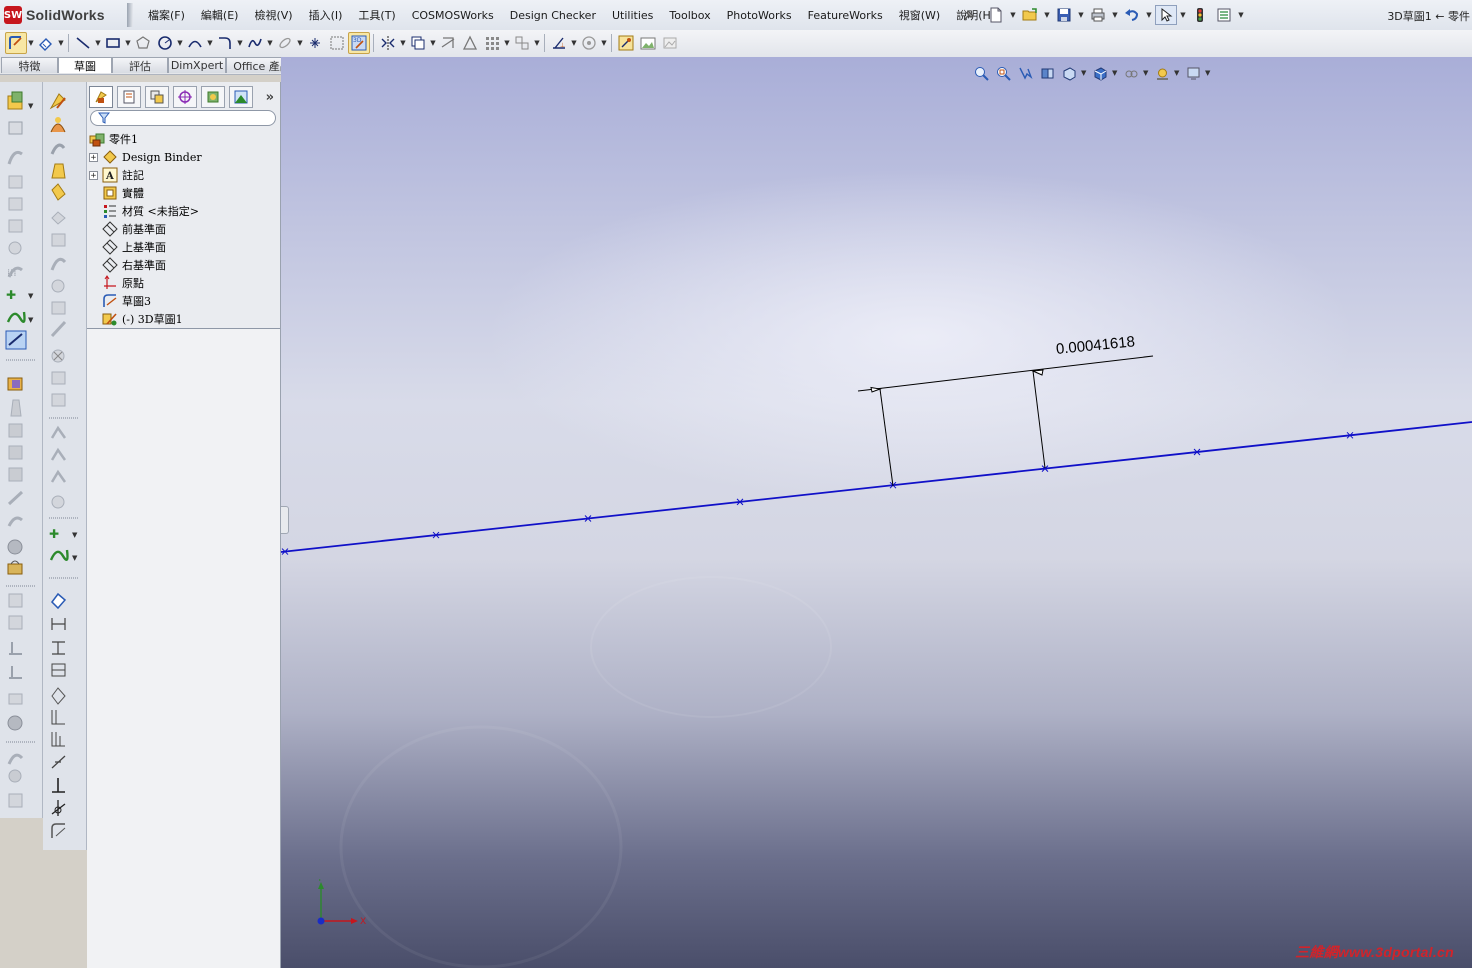  What do you see at coordinates (388, 43) in the screenshot?
I see `mirror-entities-button` at bounding box center [388, 43].